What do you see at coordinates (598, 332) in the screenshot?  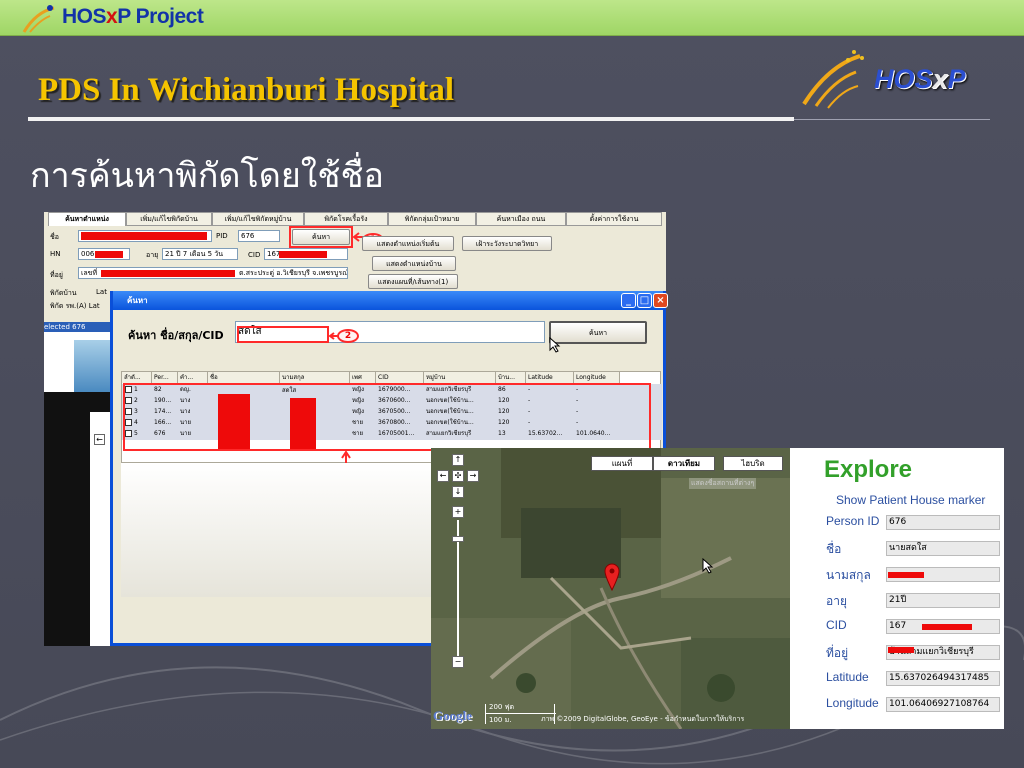 I see `dialog-search-button: ค้นหา` at bounding box center [598, 332].